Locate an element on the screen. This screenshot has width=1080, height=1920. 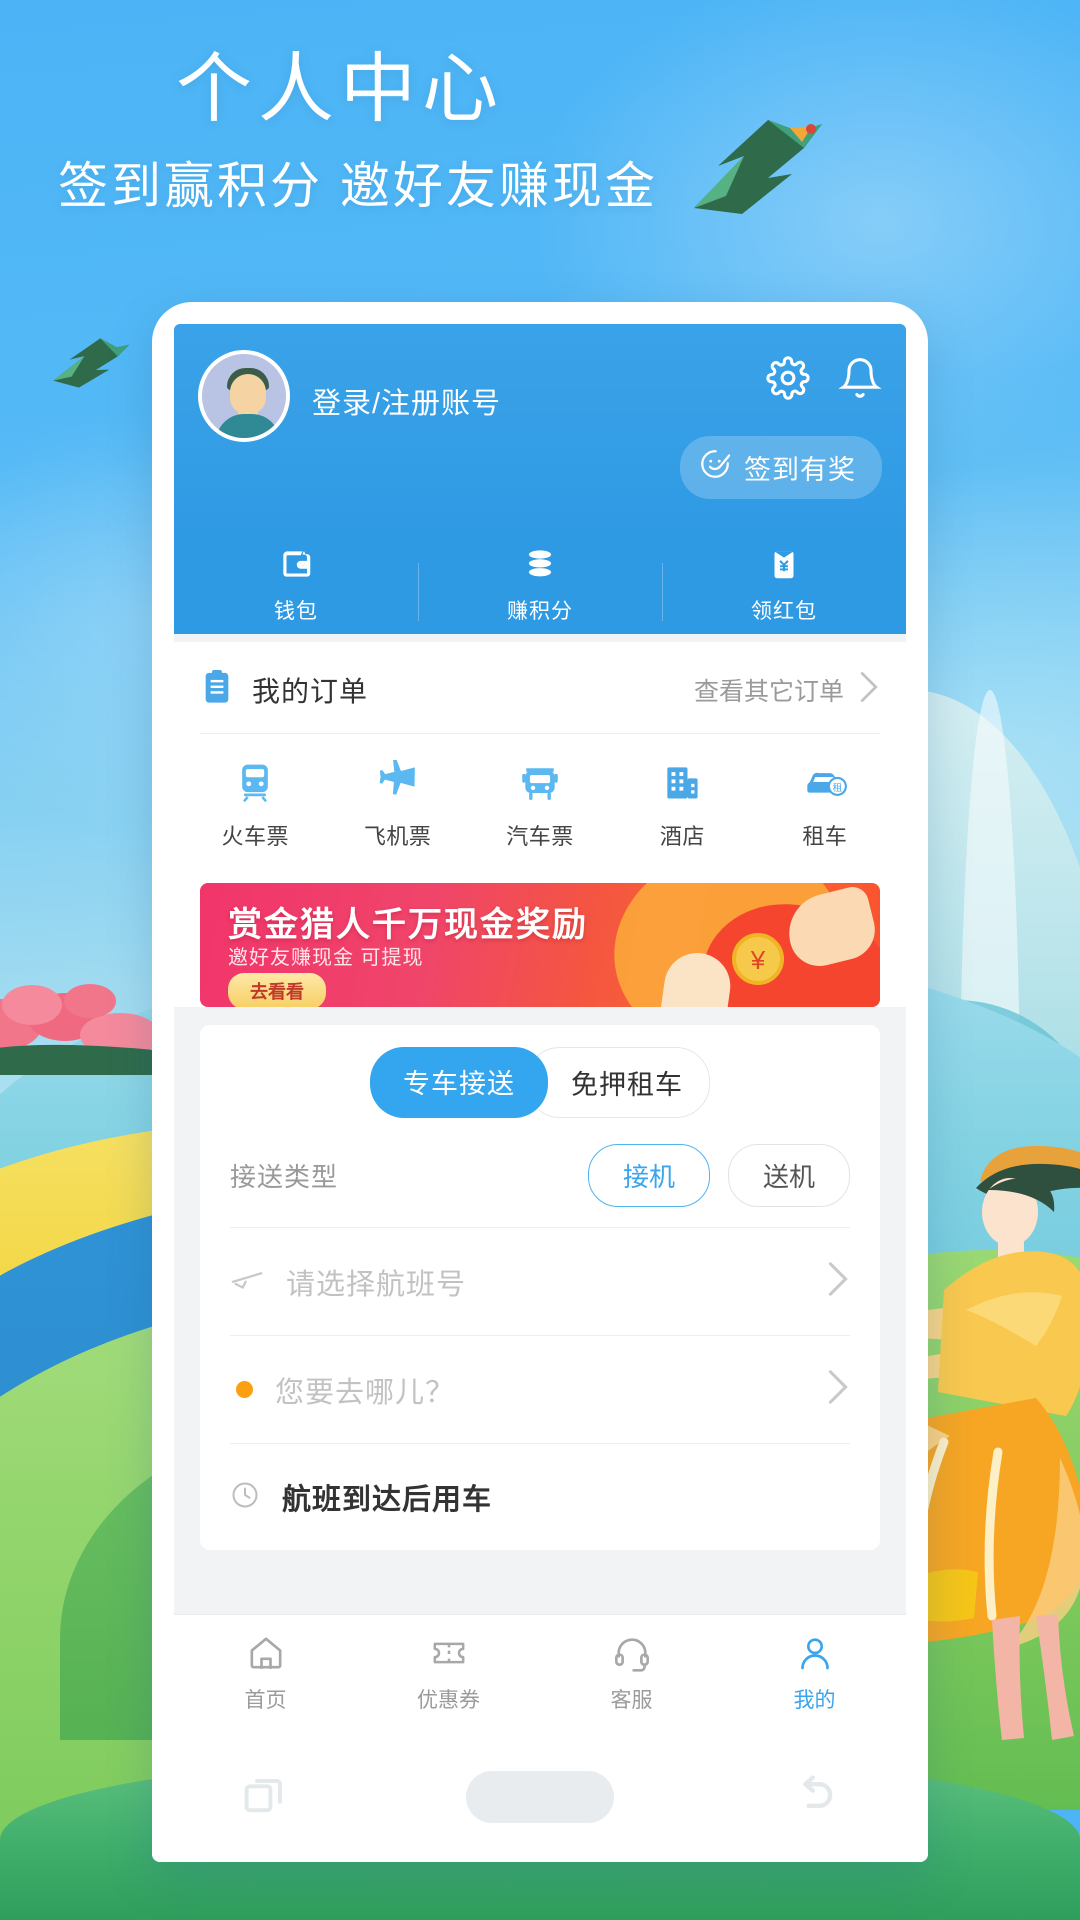
location-dot-icon is located at coordinates (244, 1389).